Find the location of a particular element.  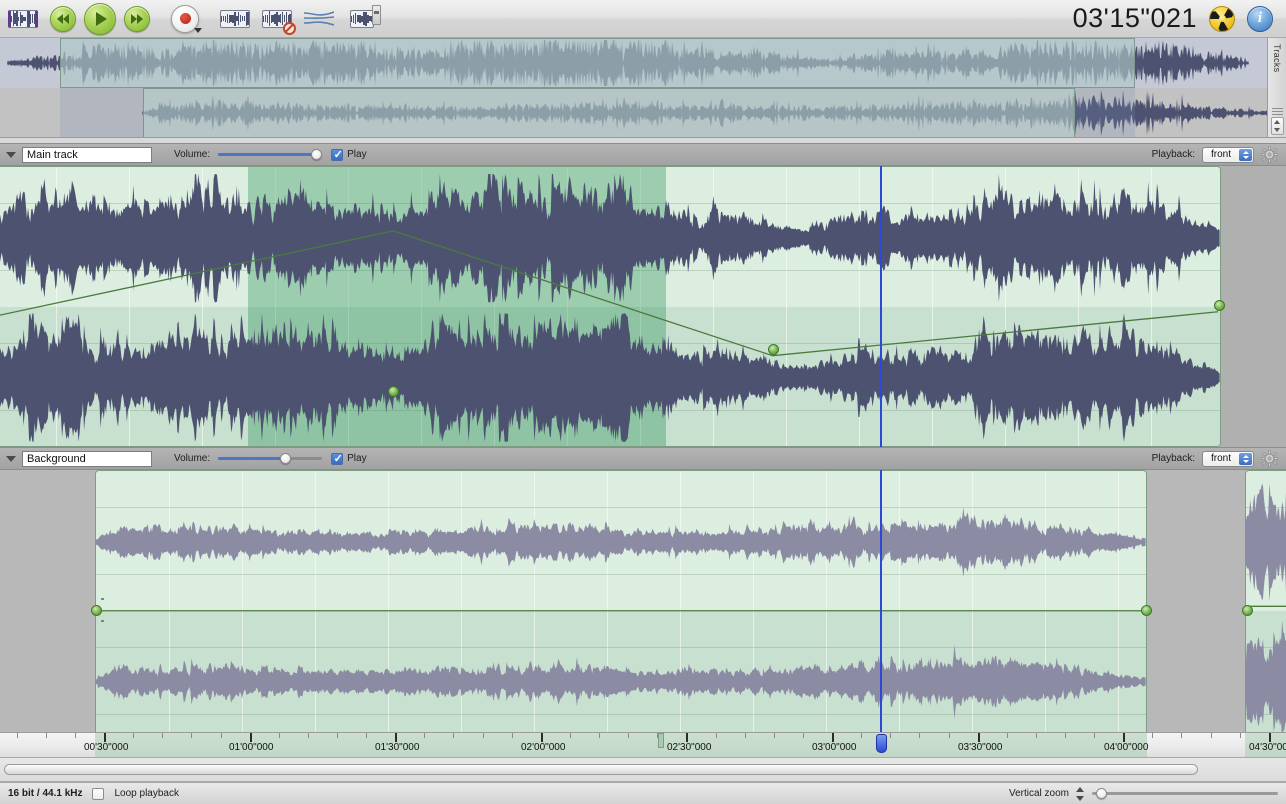

fast-forward-icon is located at coordinates (137, 18).